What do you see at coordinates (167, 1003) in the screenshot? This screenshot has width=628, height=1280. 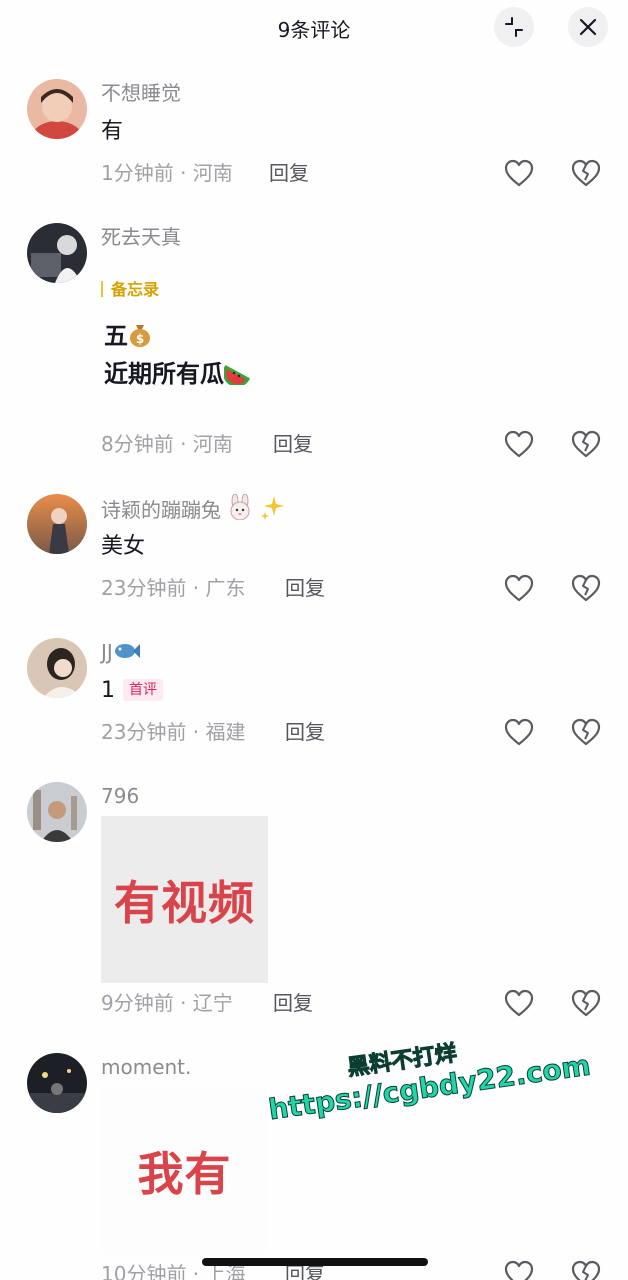 I see `comment-meta: 9分钟前 · 辽宁` at bounding box center [167, 1003].